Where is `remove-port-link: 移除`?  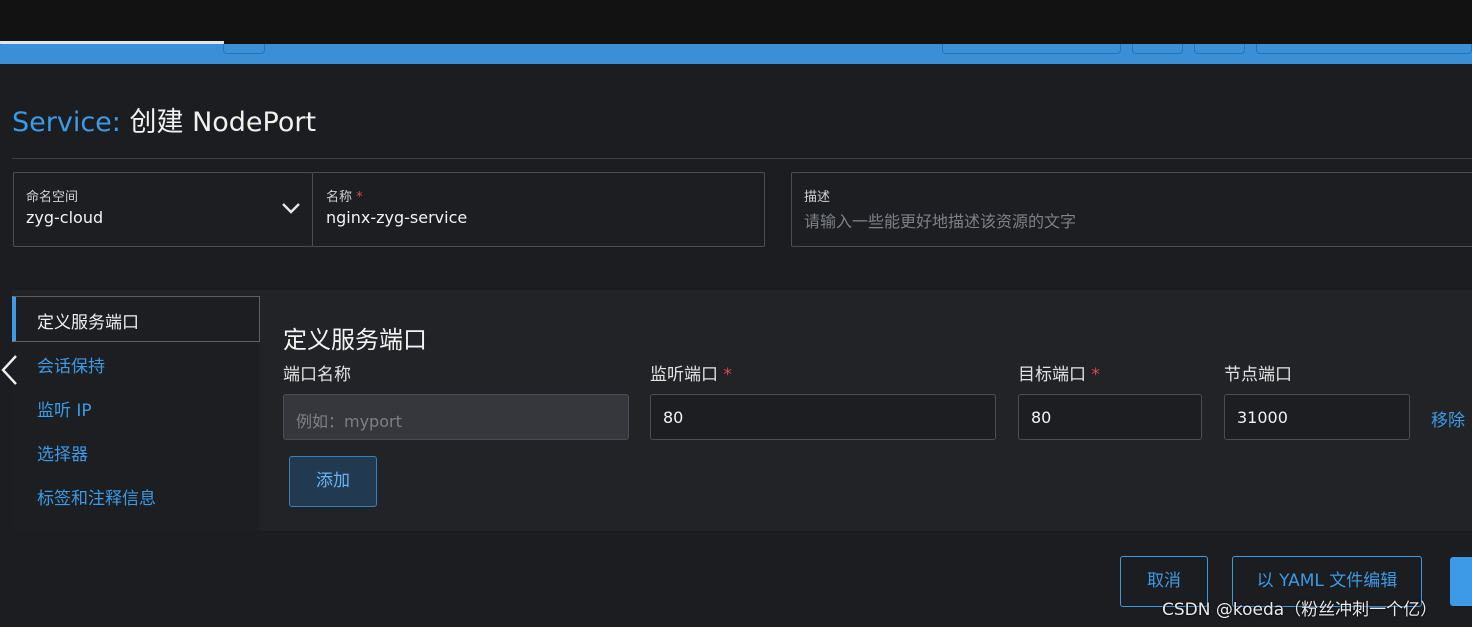
remove-port-link: 移除 is located at coordinates (1448, 418).